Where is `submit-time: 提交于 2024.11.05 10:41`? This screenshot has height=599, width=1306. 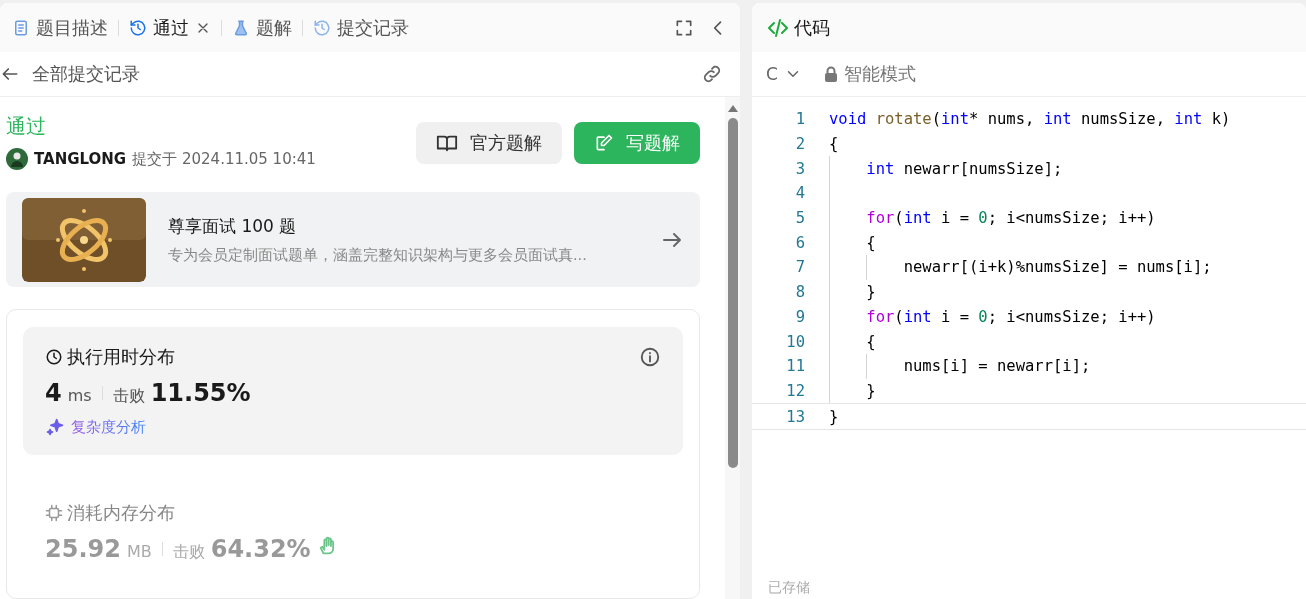 submit-time: 提交于 2024.11.05 10:41 is located at coordinates (224, 159).